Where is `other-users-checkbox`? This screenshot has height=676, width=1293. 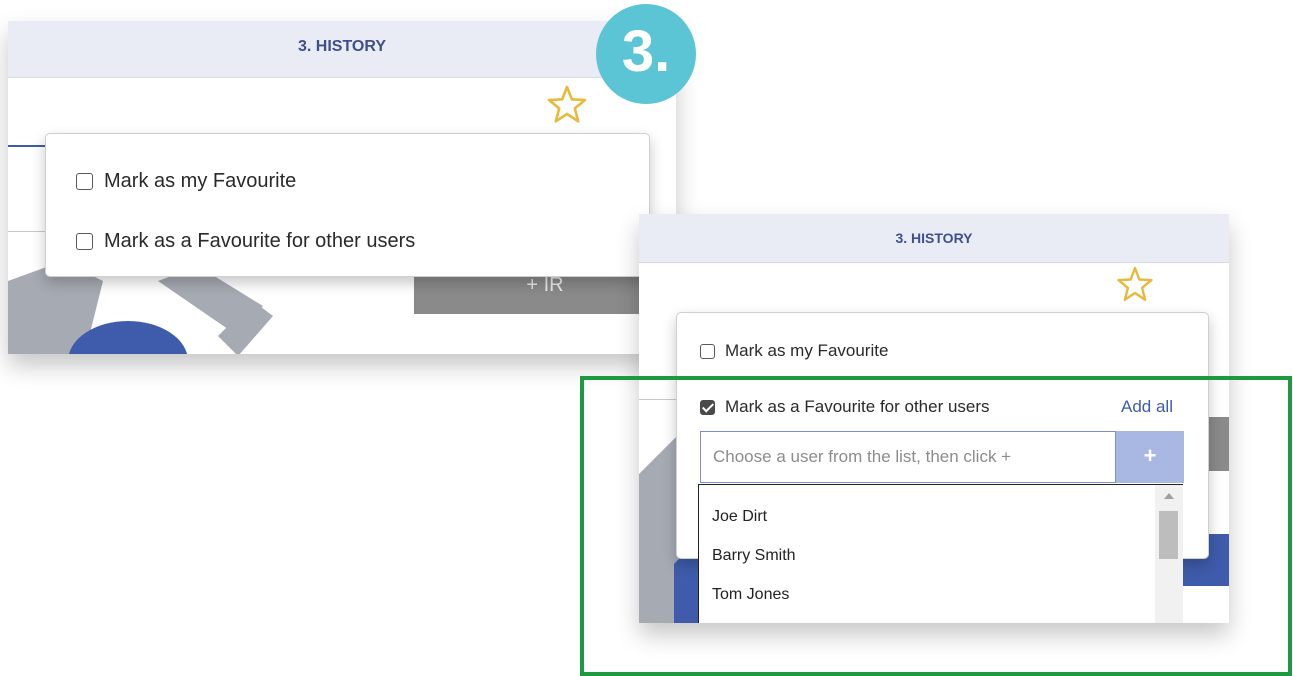
other-users-checkbox is located at coordinates (84, 241).